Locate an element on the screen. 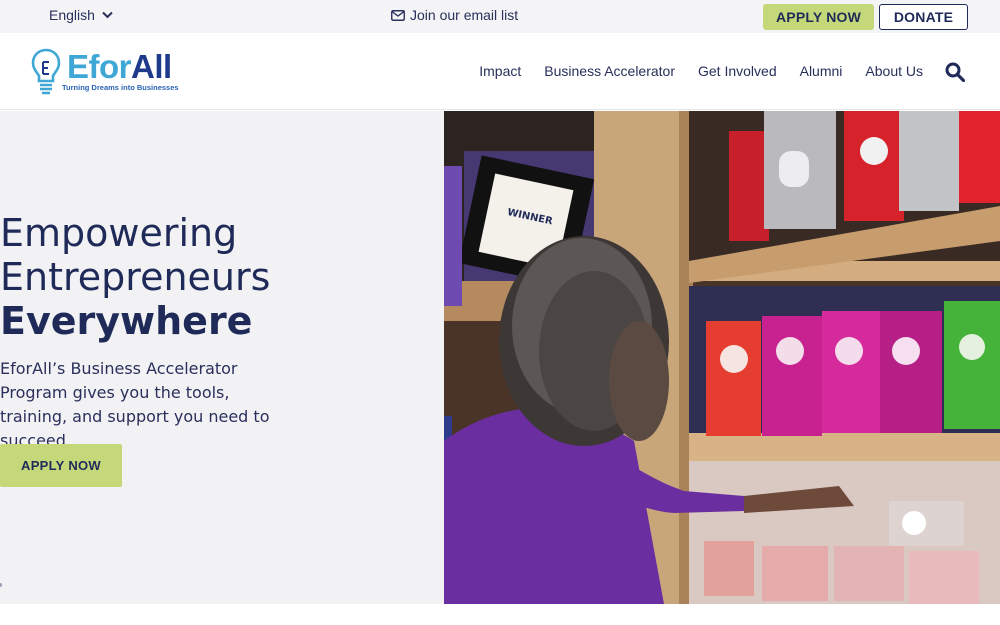  donate-button: DONATE is located at coordinates (923, 17).